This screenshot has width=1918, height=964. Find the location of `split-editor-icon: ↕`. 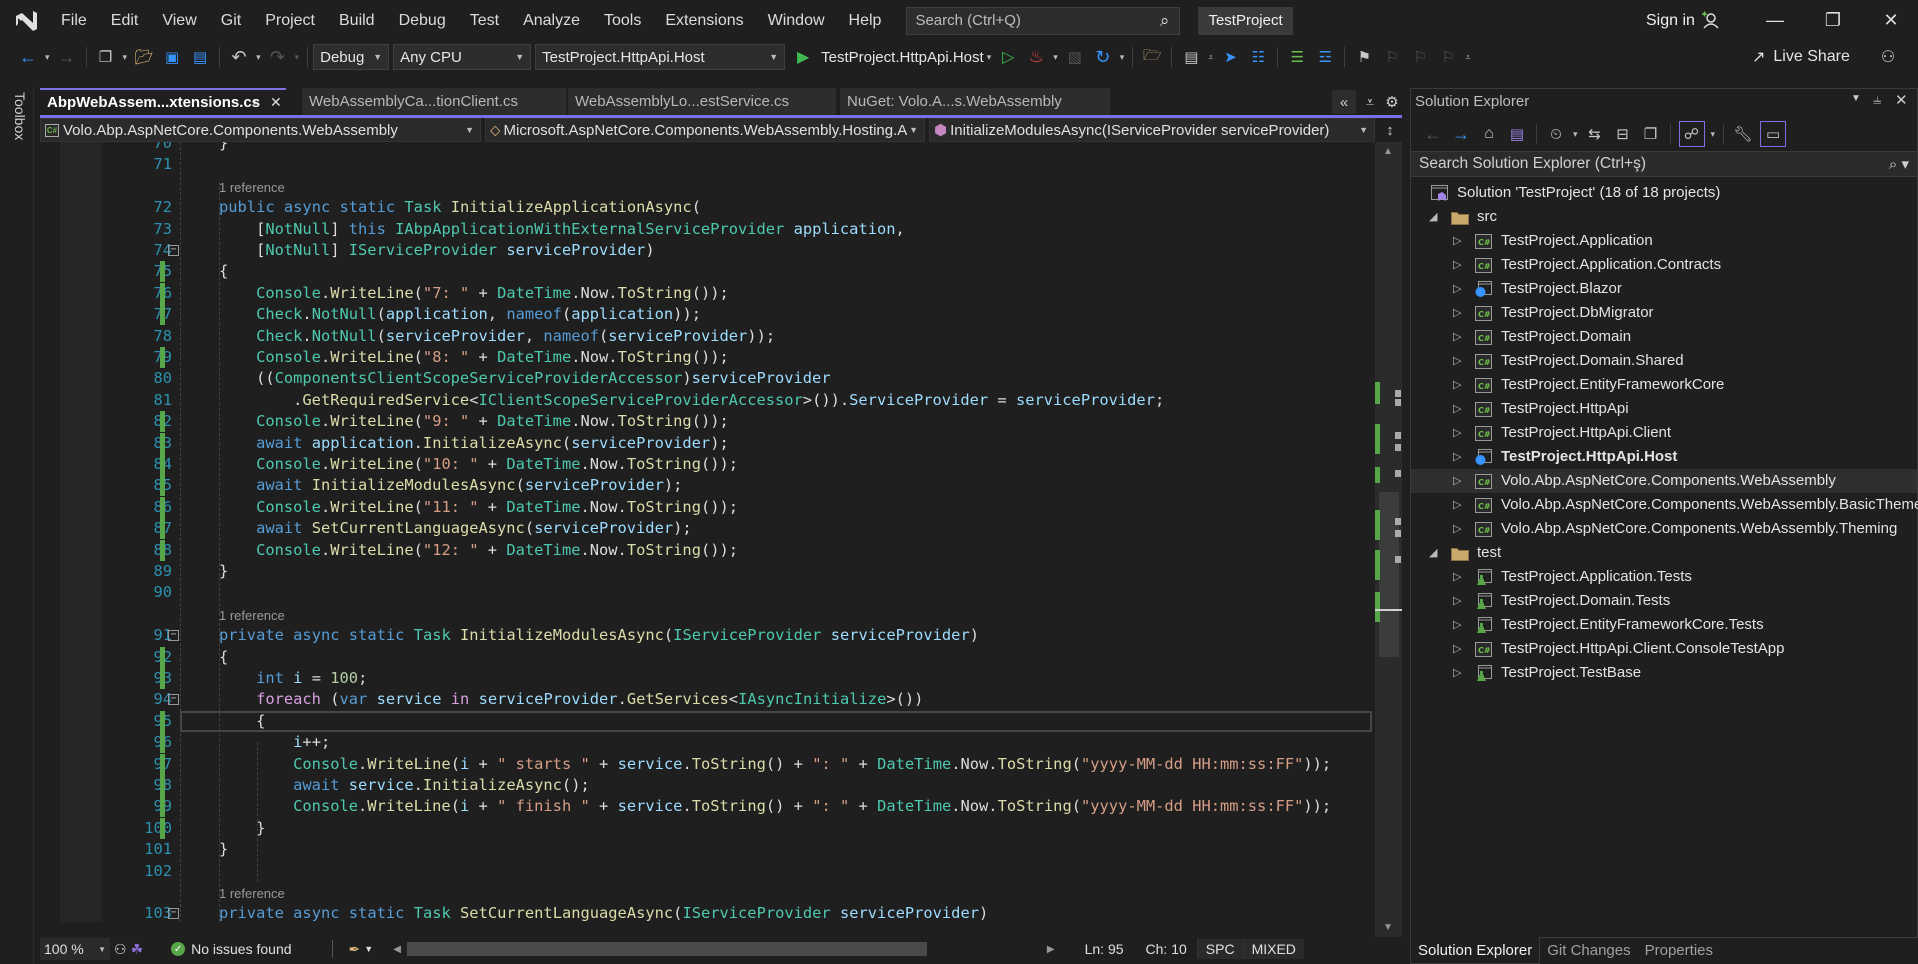

split-editor-icon: ↕ is located at coordinates (1390, 130).